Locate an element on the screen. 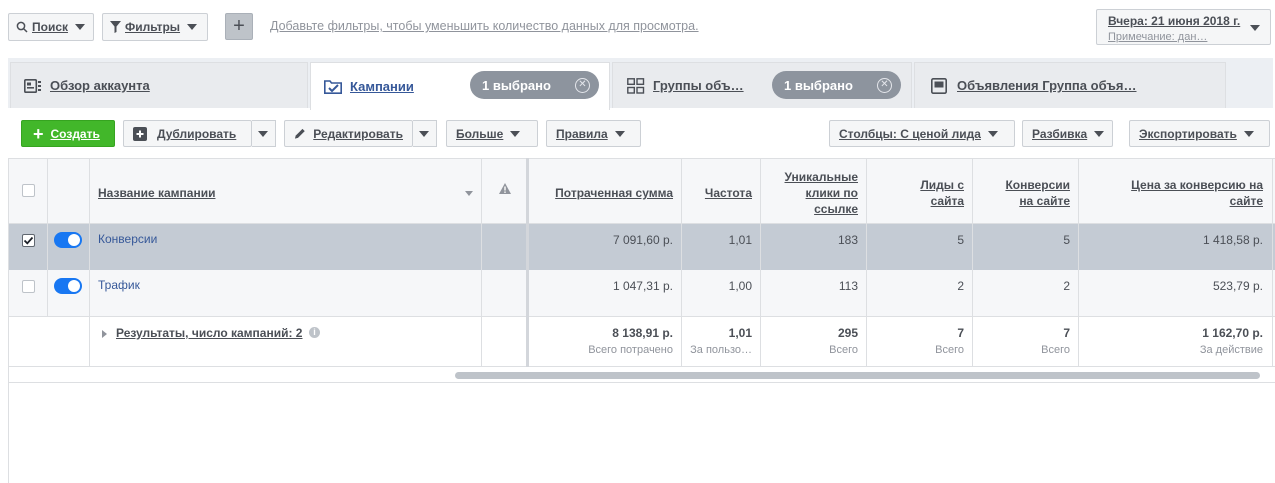  column-header-label: Конверсии is located at coordinates (1037, 185).